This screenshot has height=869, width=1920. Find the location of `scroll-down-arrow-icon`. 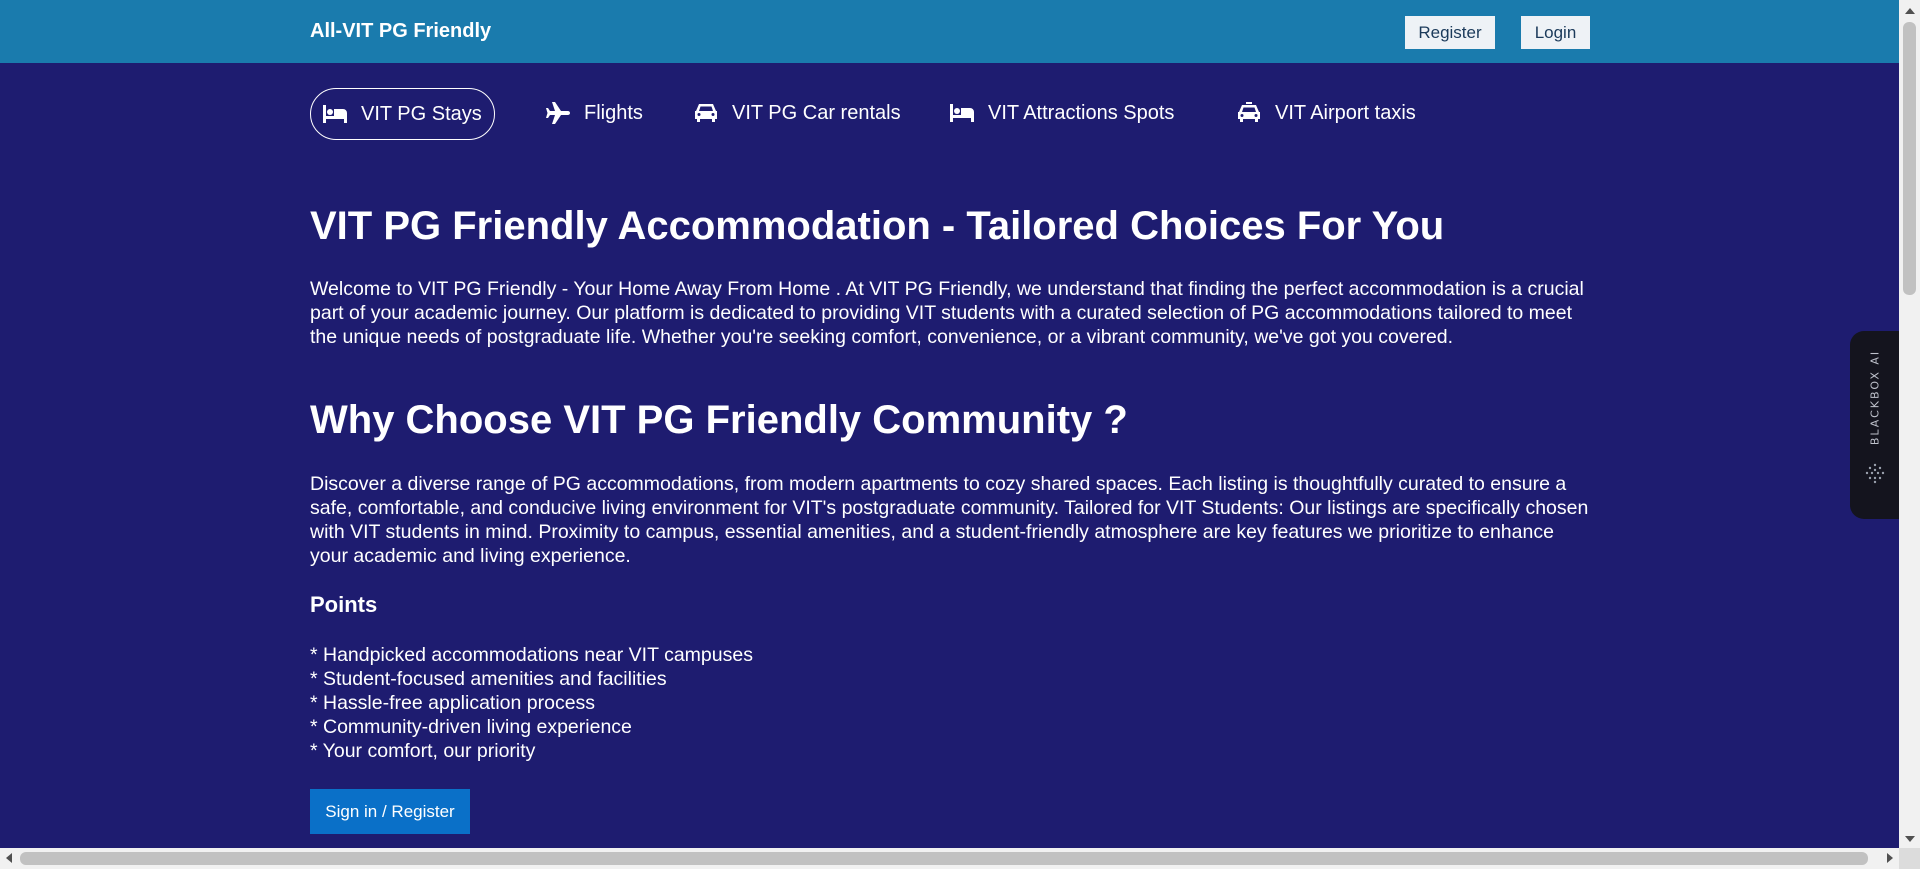

scroll-down-arrow-icon is located at coordinates (1910, 839).